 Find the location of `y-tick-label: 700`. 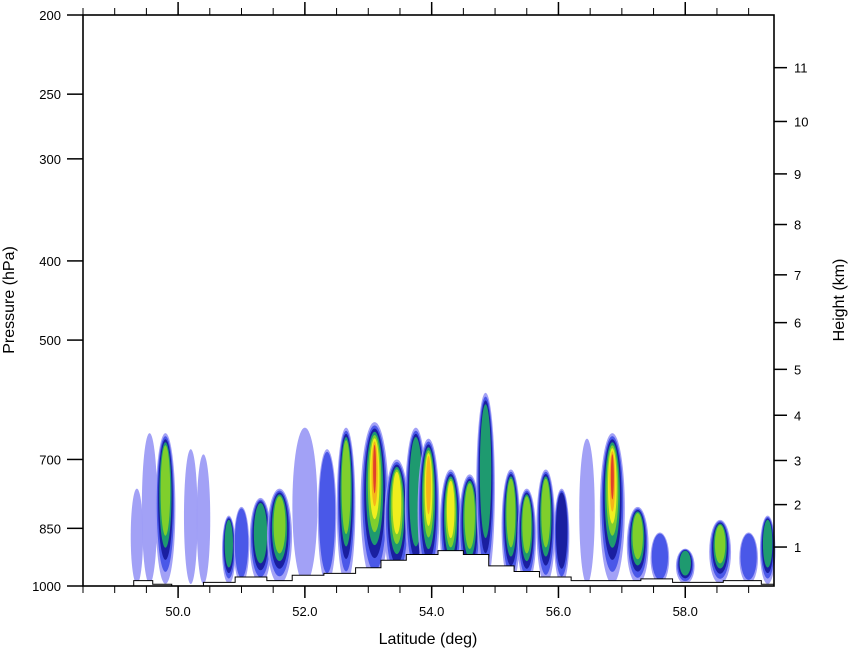

y-tick-label: 700 is located at coordinates (50, 459).